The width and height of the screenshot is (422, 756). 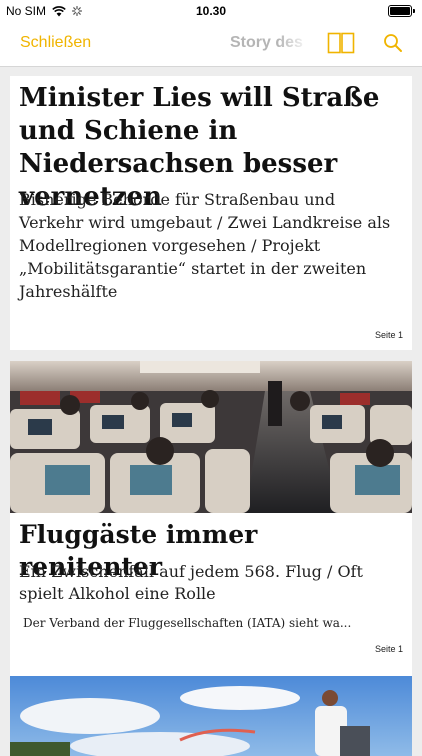 I want to click on outdoor-sky-image, so click(x=211, y=716).